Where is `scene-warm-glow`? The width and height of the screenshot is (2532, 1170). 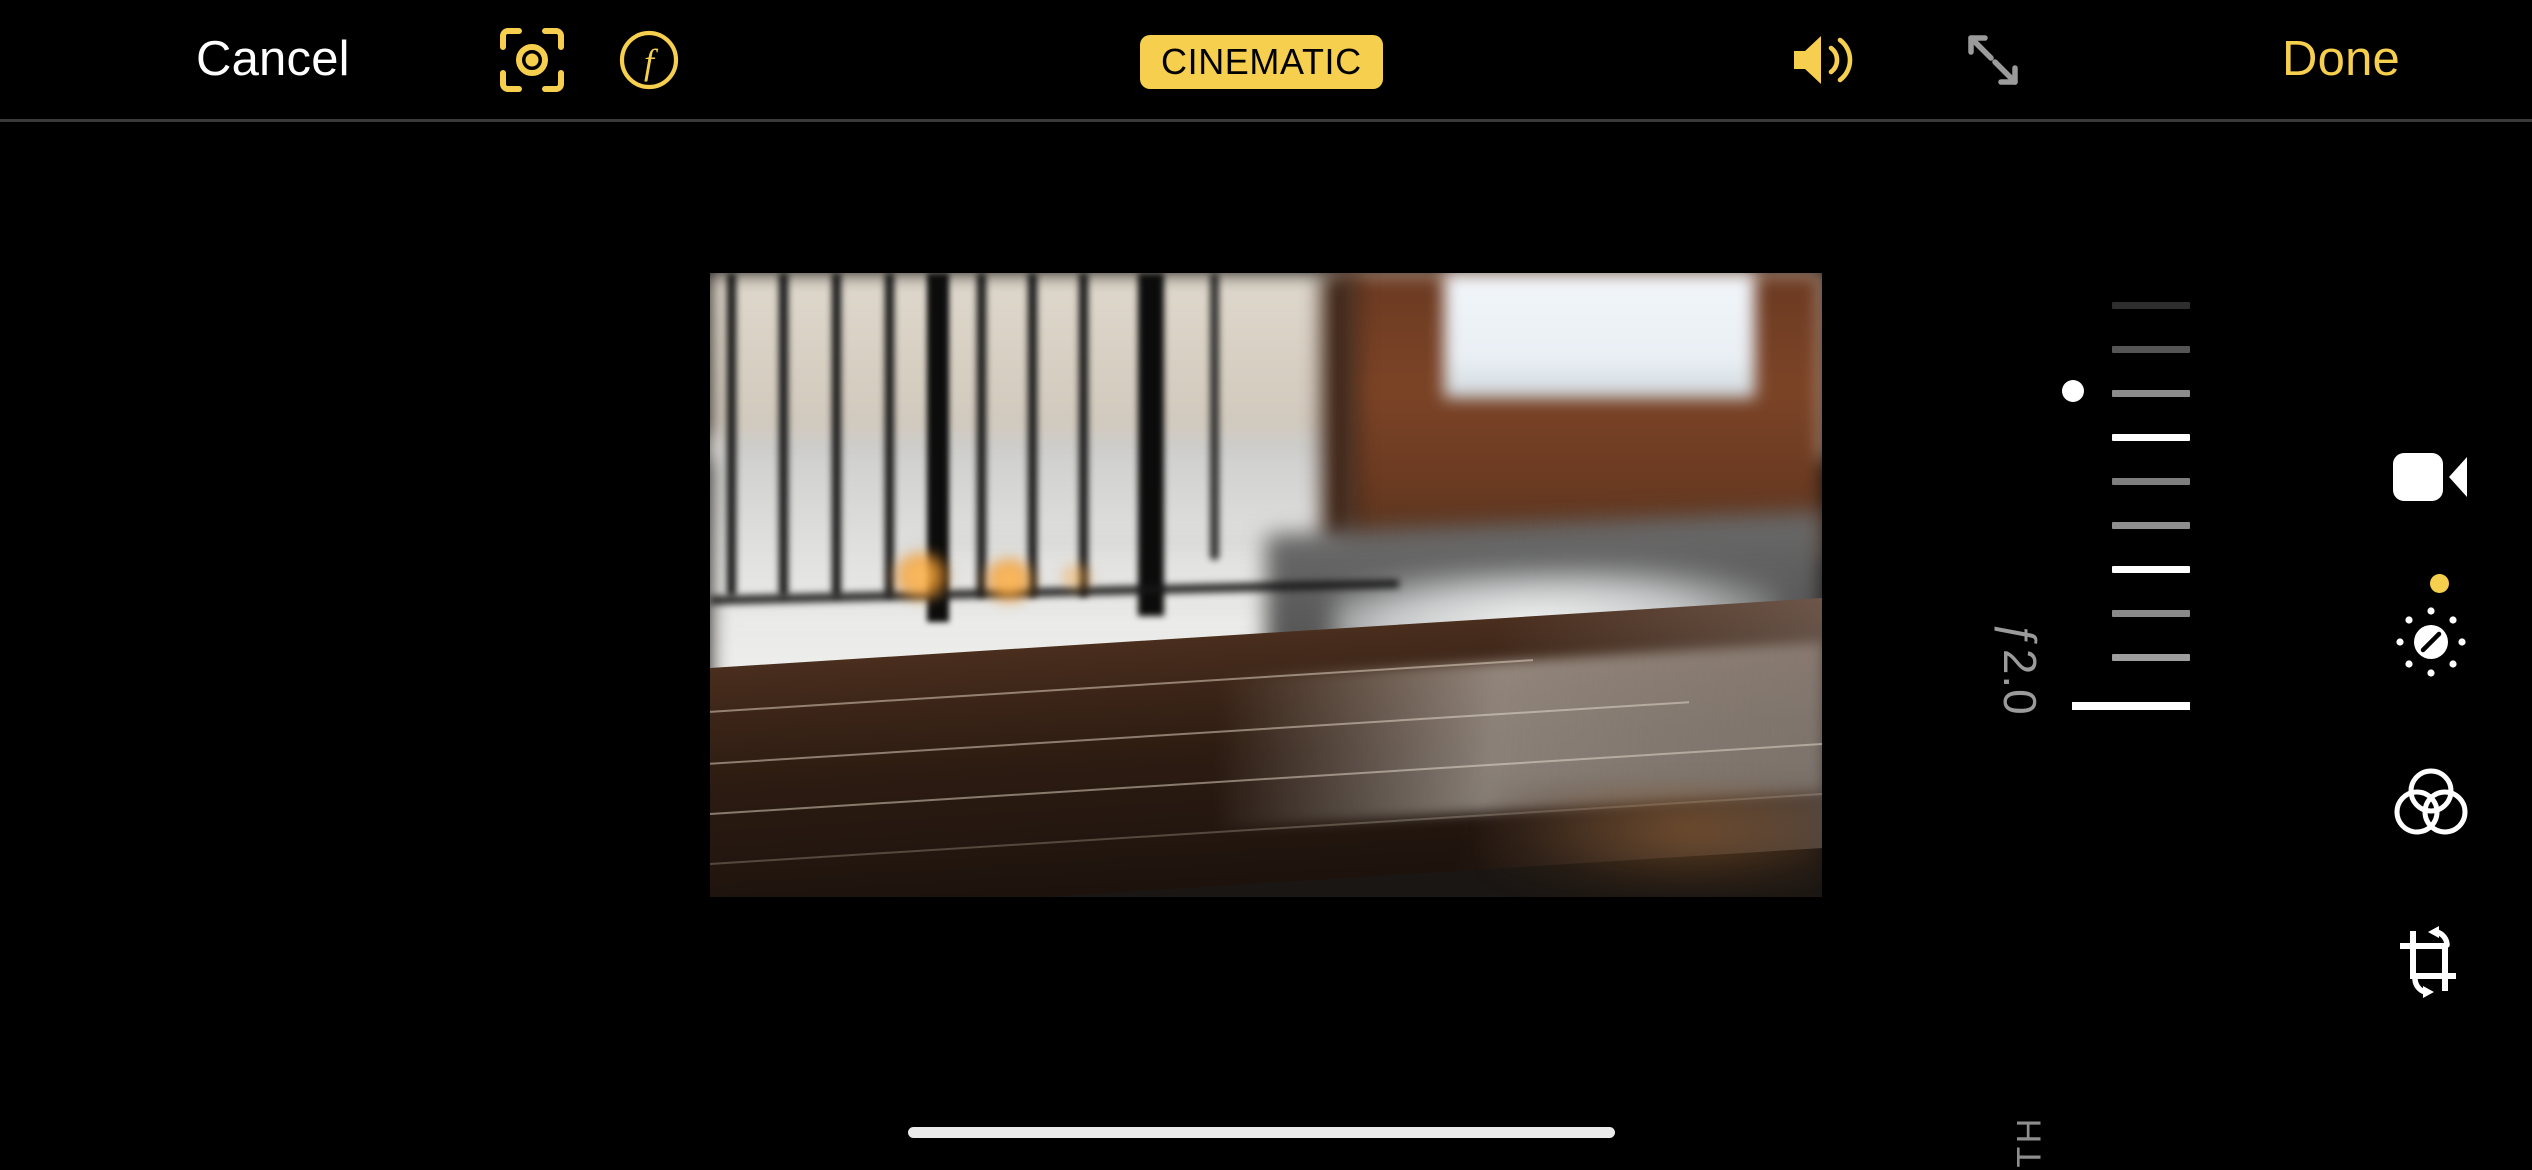
scene-warm-glow is located at coordinates (1655, 840).